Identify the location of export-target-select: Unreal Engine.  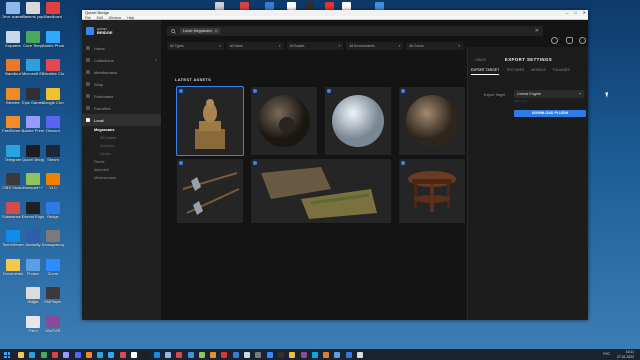
(549, 94).